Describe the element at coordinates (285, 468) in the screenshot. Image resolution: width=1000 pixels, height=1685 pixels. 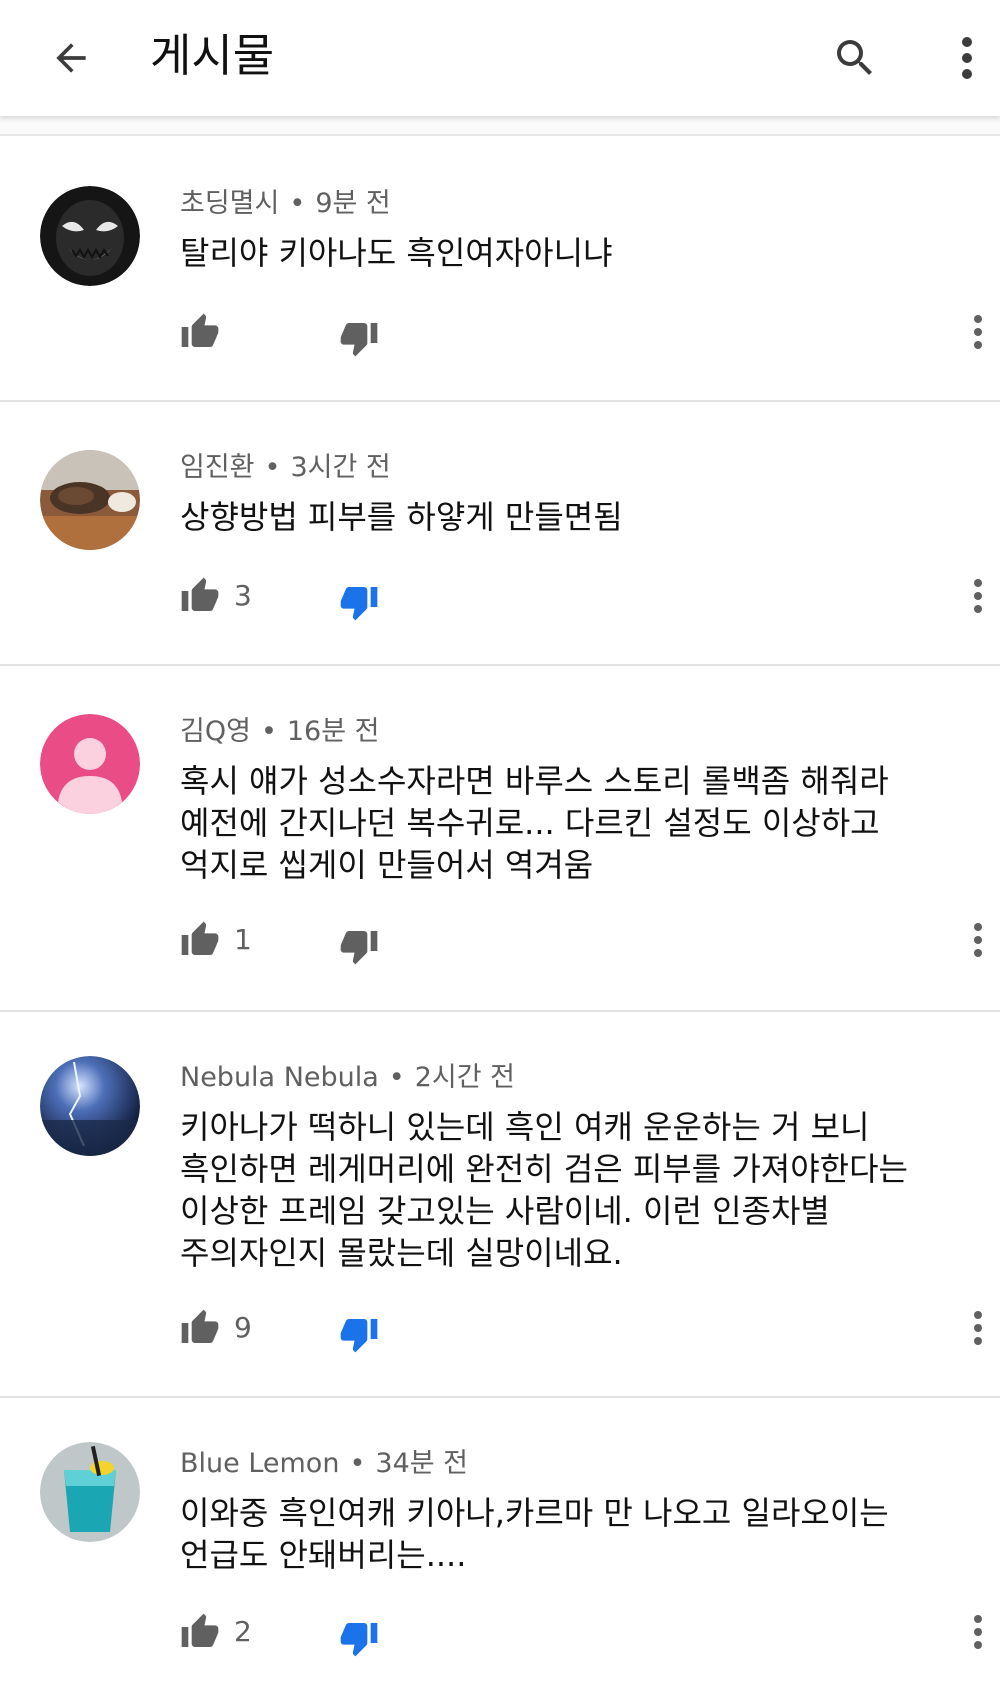
I see `comment-meta: 임진환 • 3시간 전` at that location.